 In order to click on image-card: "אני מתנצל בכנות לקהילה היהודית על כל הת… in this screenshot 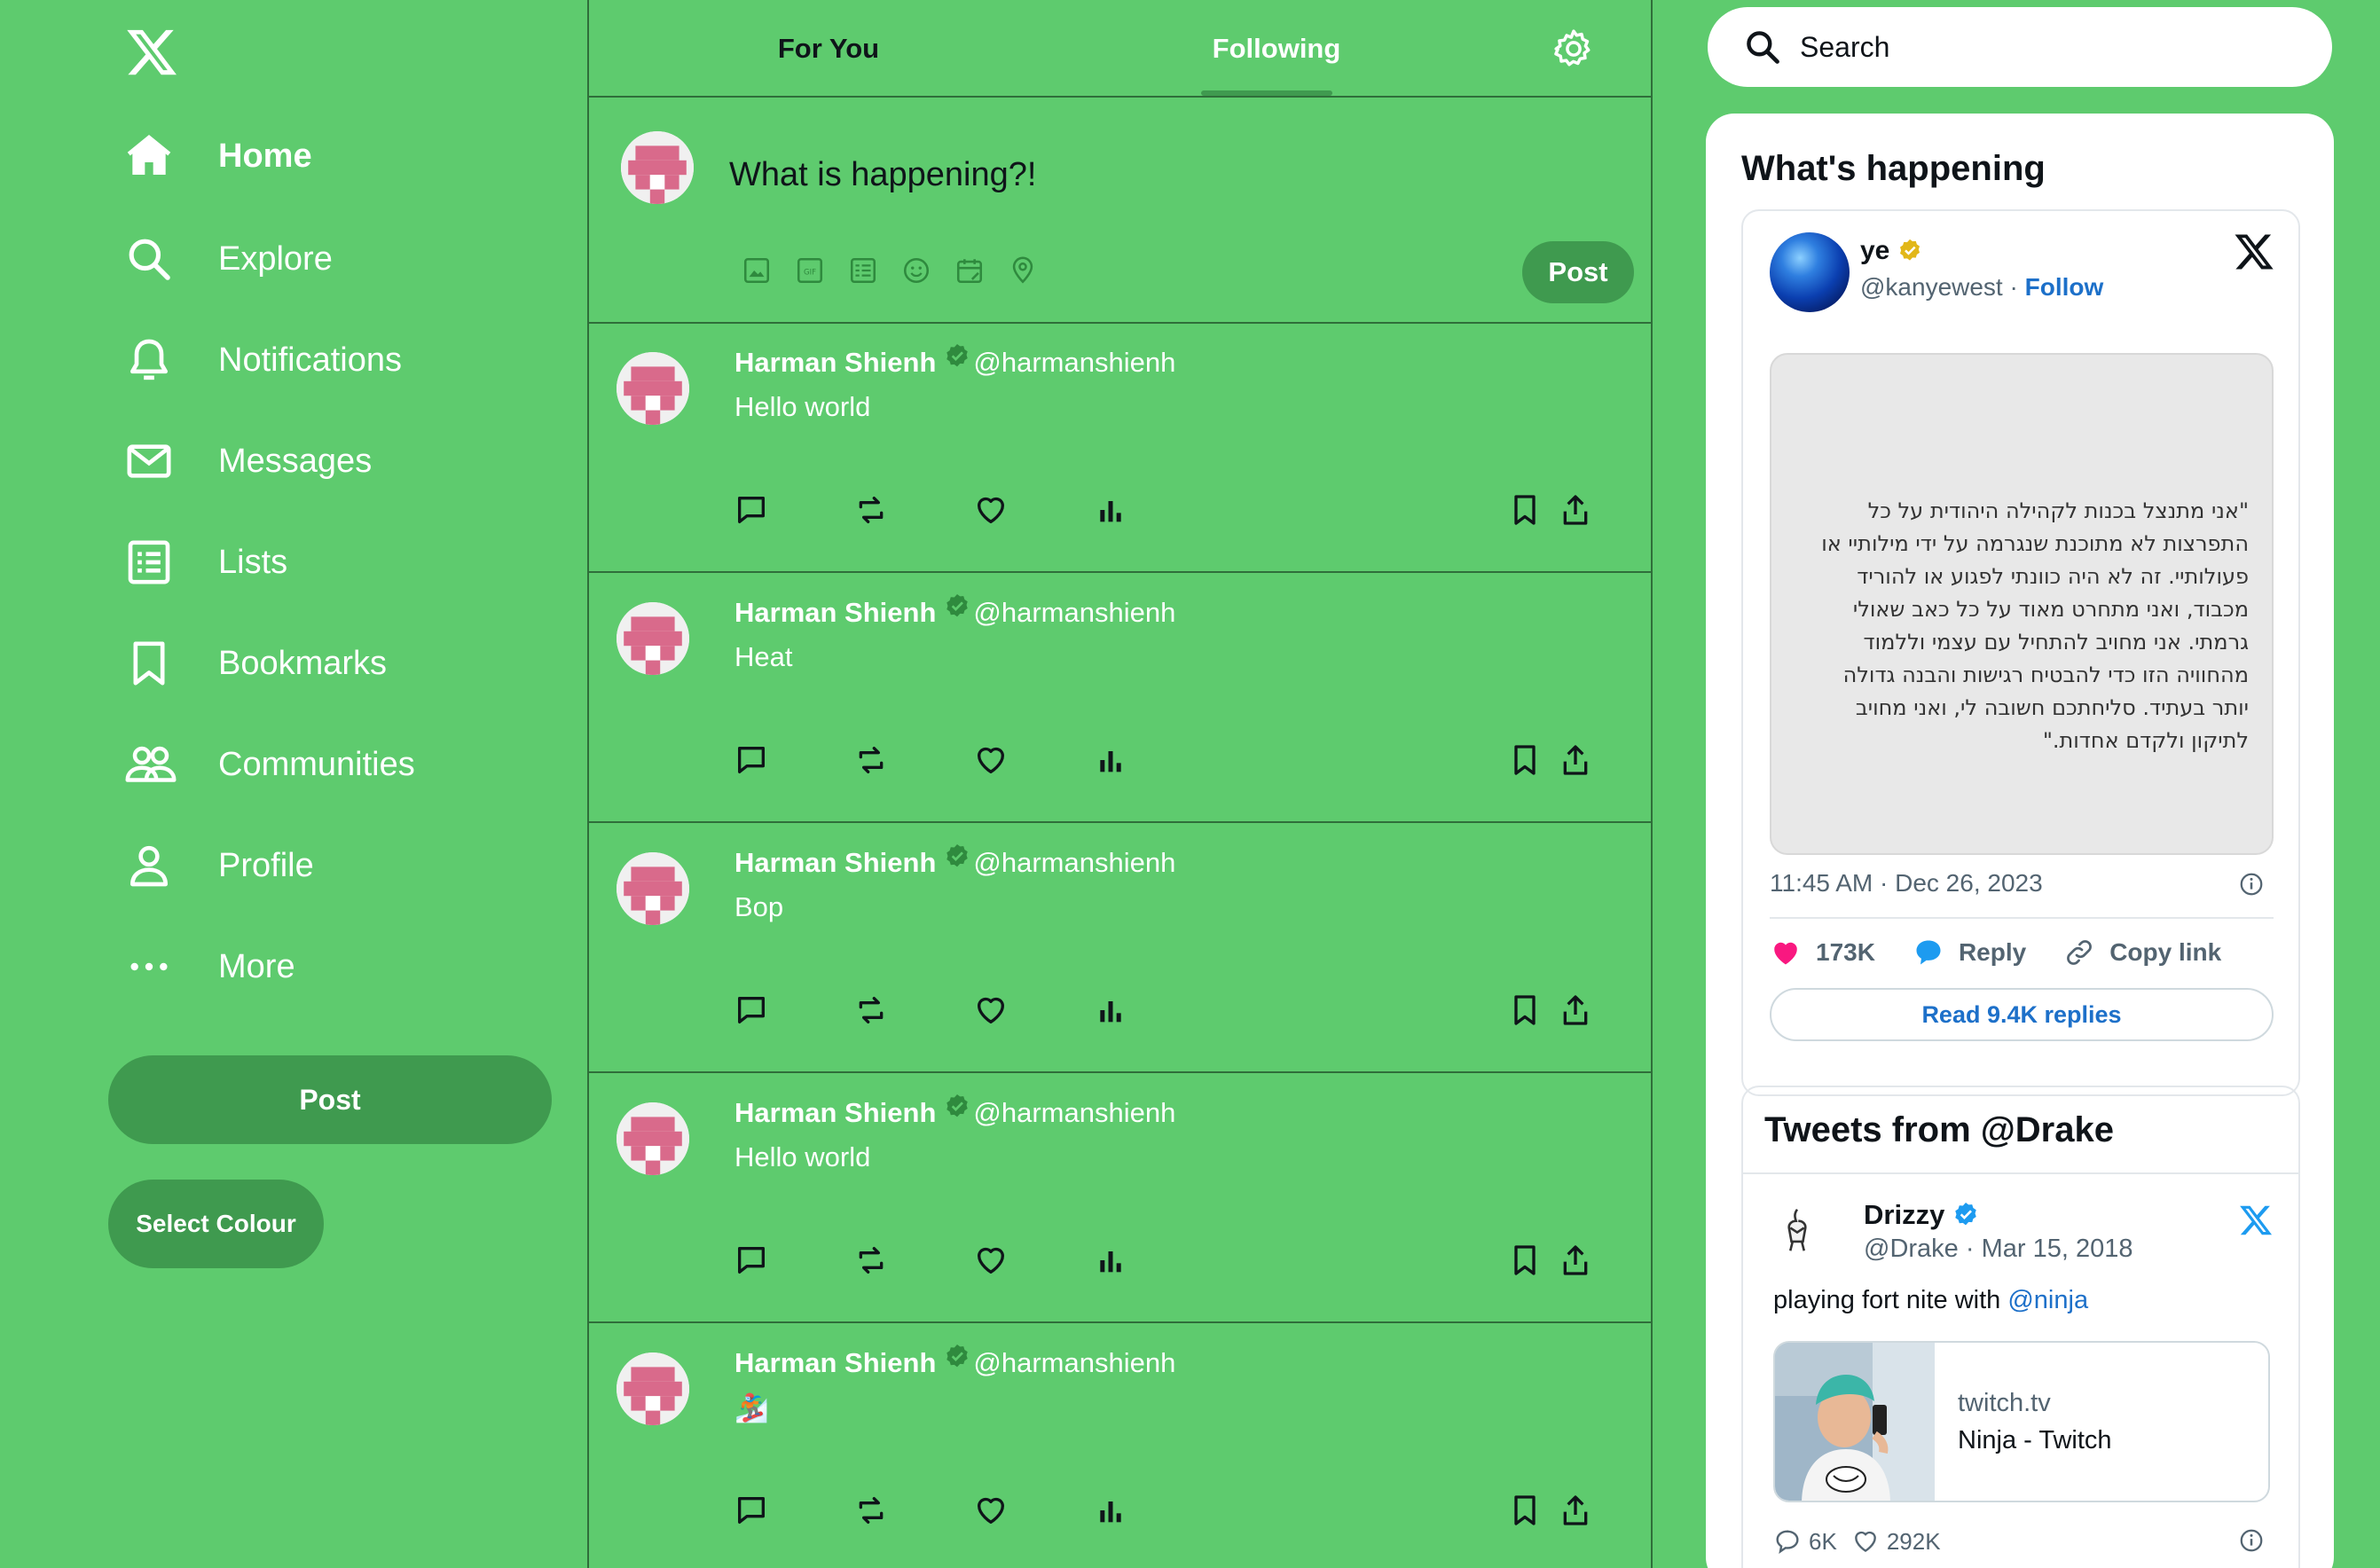, I will do `click(2022, 604)`.